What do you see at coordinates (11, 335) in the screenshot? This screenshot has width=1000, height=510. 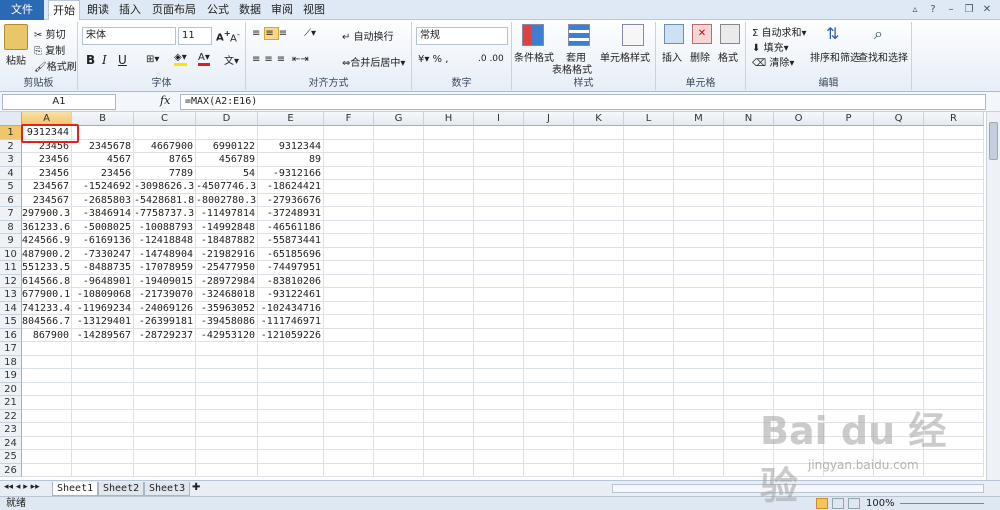 I see `row-header: 16` at bounding box center [11, 335].